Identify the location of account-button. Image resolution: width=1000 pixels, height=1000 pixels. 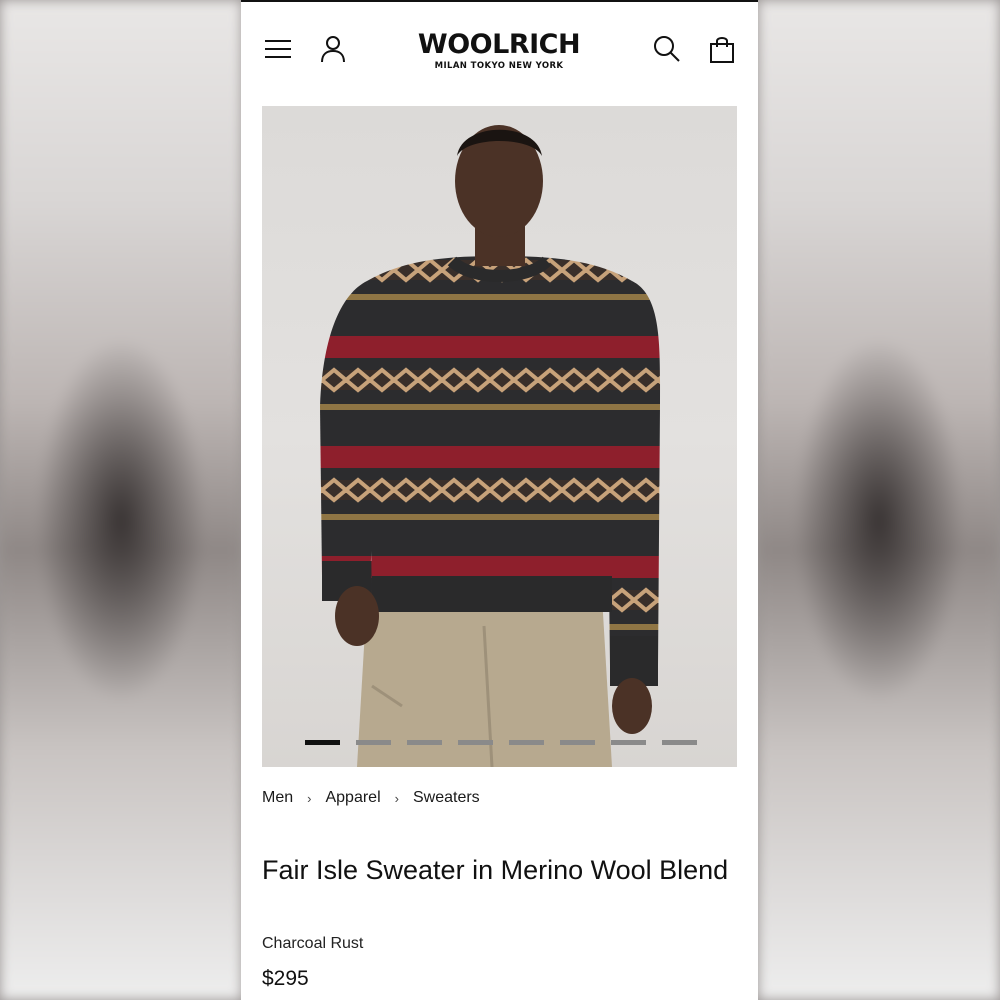
(333, 49).